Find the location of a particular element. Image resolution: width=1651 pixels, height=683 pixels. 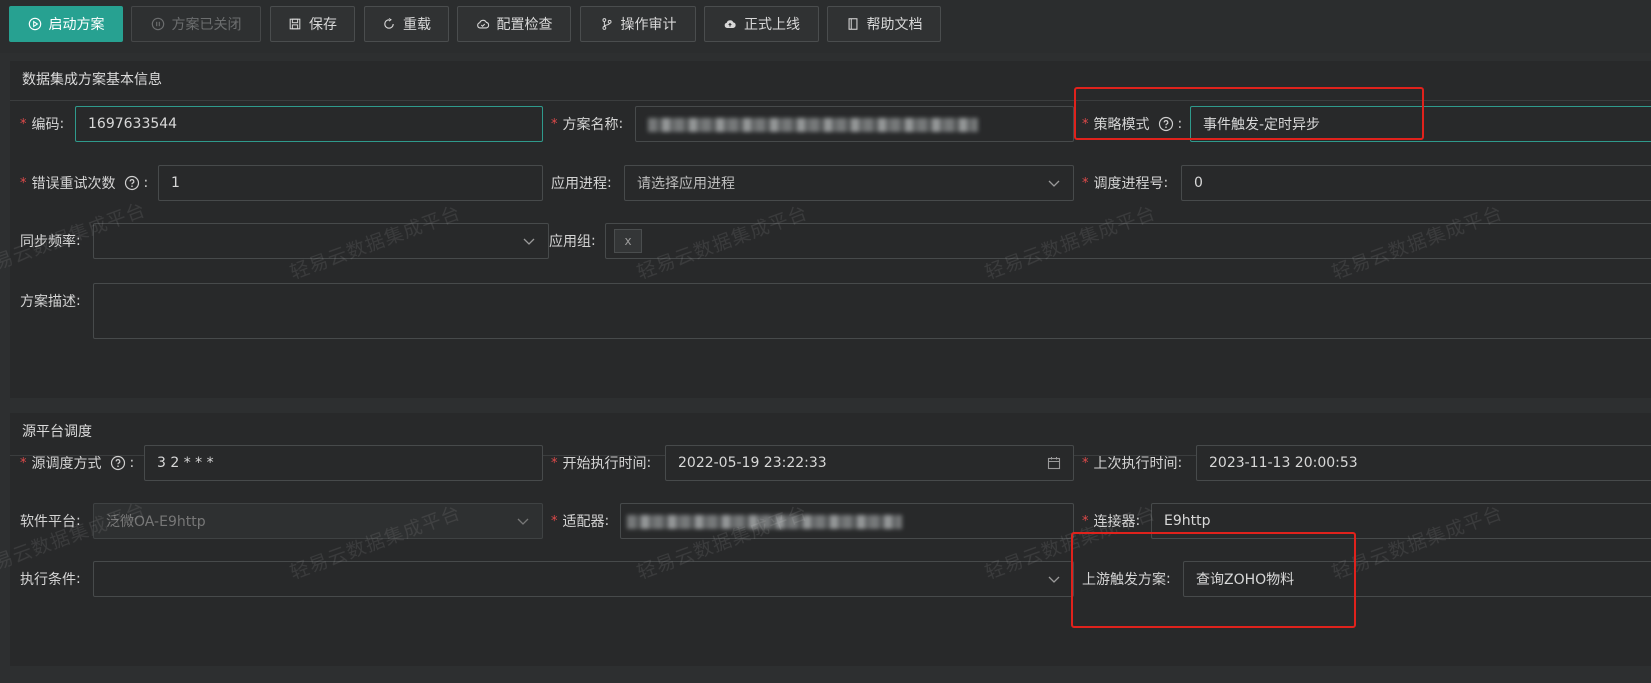

app-process-placeholder: 请选择应用进程 is located at coordinates (686, 184).